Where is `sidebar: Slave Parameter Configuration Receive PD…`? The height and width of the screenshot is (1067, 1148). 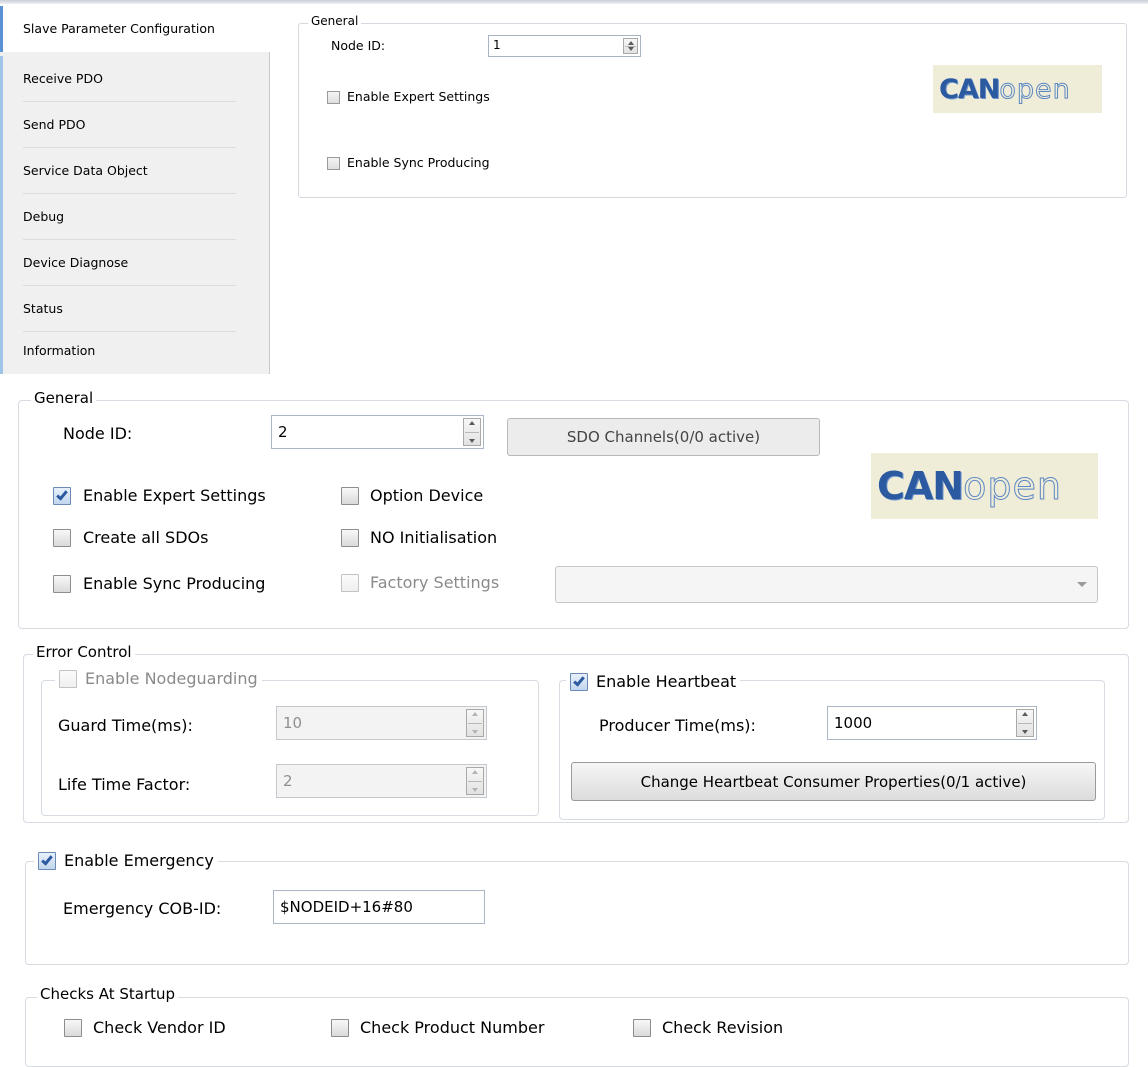
sidebar: Slave Parameter Configuration Receive PD… is located at coordinates (135, 190).